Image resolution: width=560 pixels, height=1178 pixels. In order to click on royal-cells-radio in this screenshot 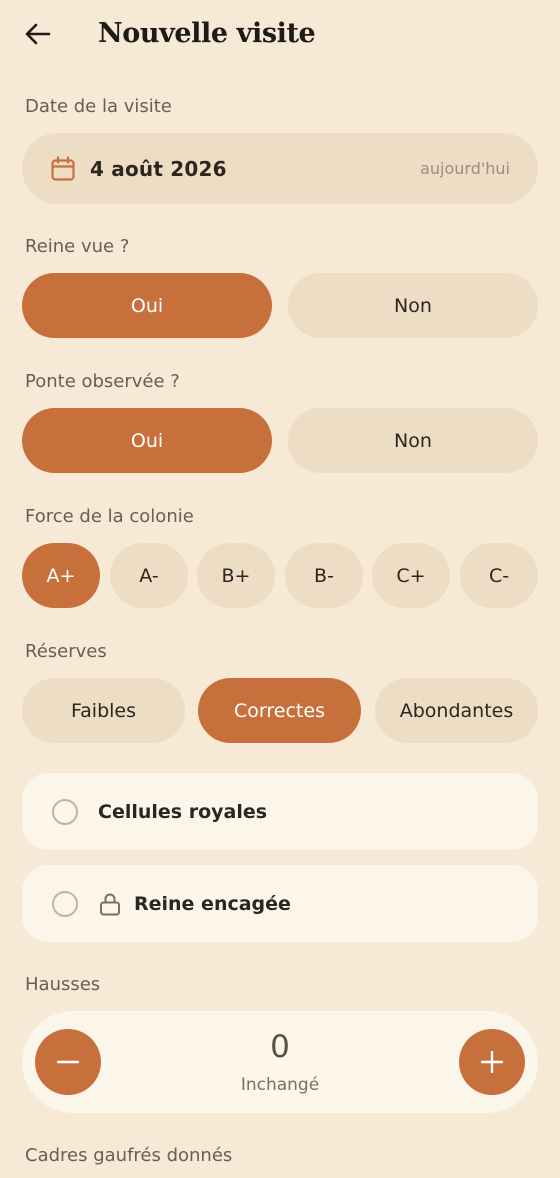, I will do `click(65, 811)`.